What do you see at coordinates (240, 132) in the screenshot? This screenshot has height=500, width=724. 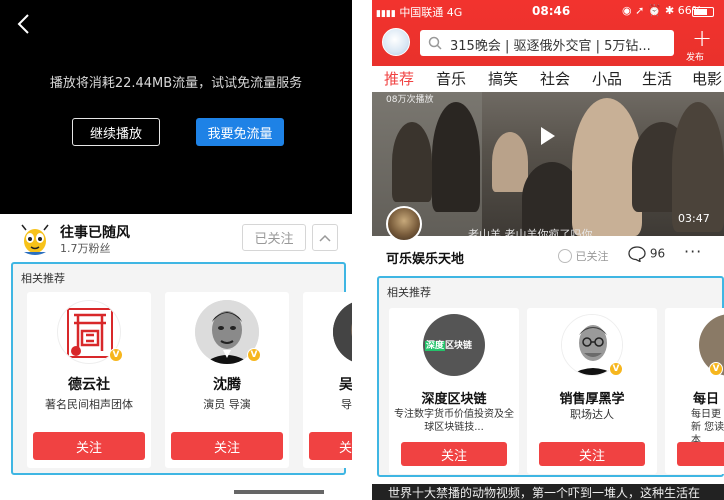 I see `free-data-button: 我要免流量` at bounding box center [240, 132].